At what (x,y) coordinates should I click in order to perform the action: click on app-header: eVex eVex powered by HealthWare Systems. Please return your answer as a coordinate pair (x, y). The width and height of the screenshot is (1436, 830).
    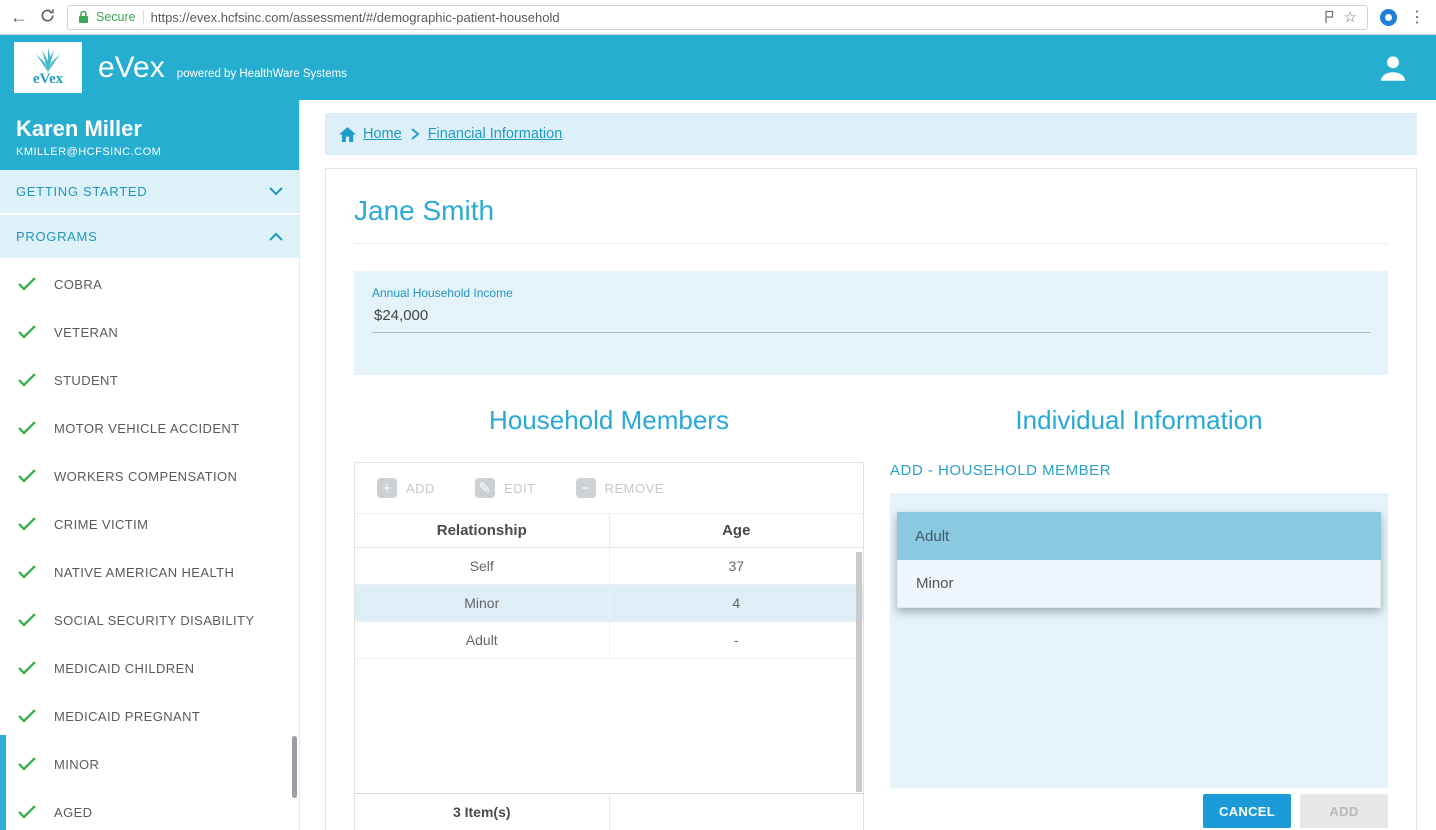
    Looking at the image, I should click on (718, 67).